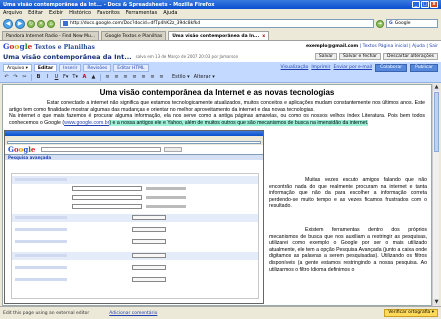 Image resolution: width=441 pixels, height=319 pixels. I want to click on screenshot-logo: Google, so click(22, 149).